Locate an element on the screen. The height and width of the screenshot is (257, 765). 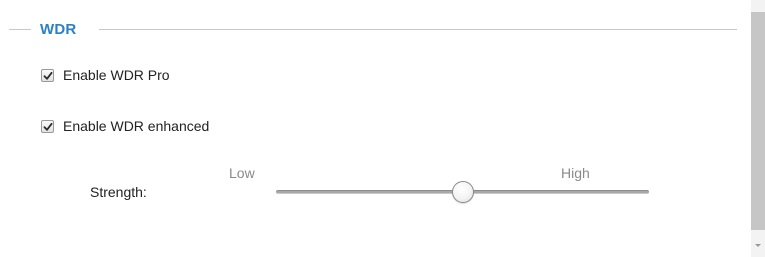
enable-wdr-enhanced-option: Enable WDR enhanced is located at coordinates (125, 126).